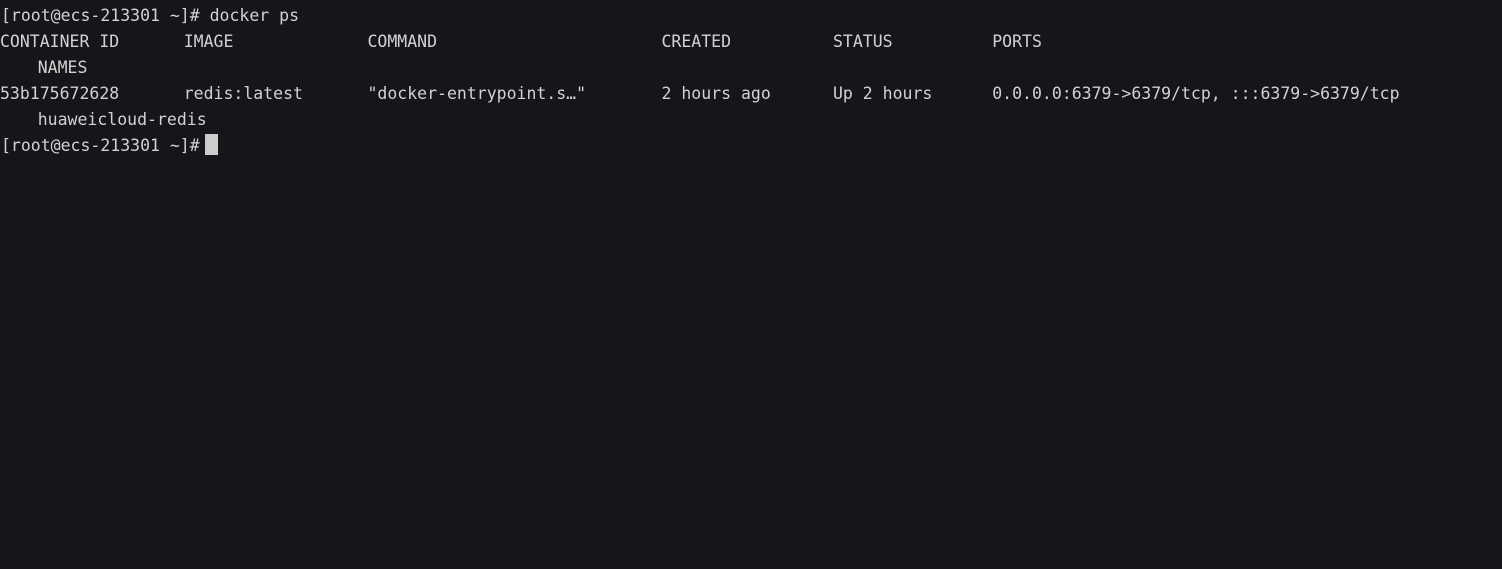 Image resolution: width=1502 pixels, height=569 pixels. Describe the element at coordinates (751, 146) in the screenshot. I see `final-prompt-line: [root@ecs-213301 ~]#` at that location.